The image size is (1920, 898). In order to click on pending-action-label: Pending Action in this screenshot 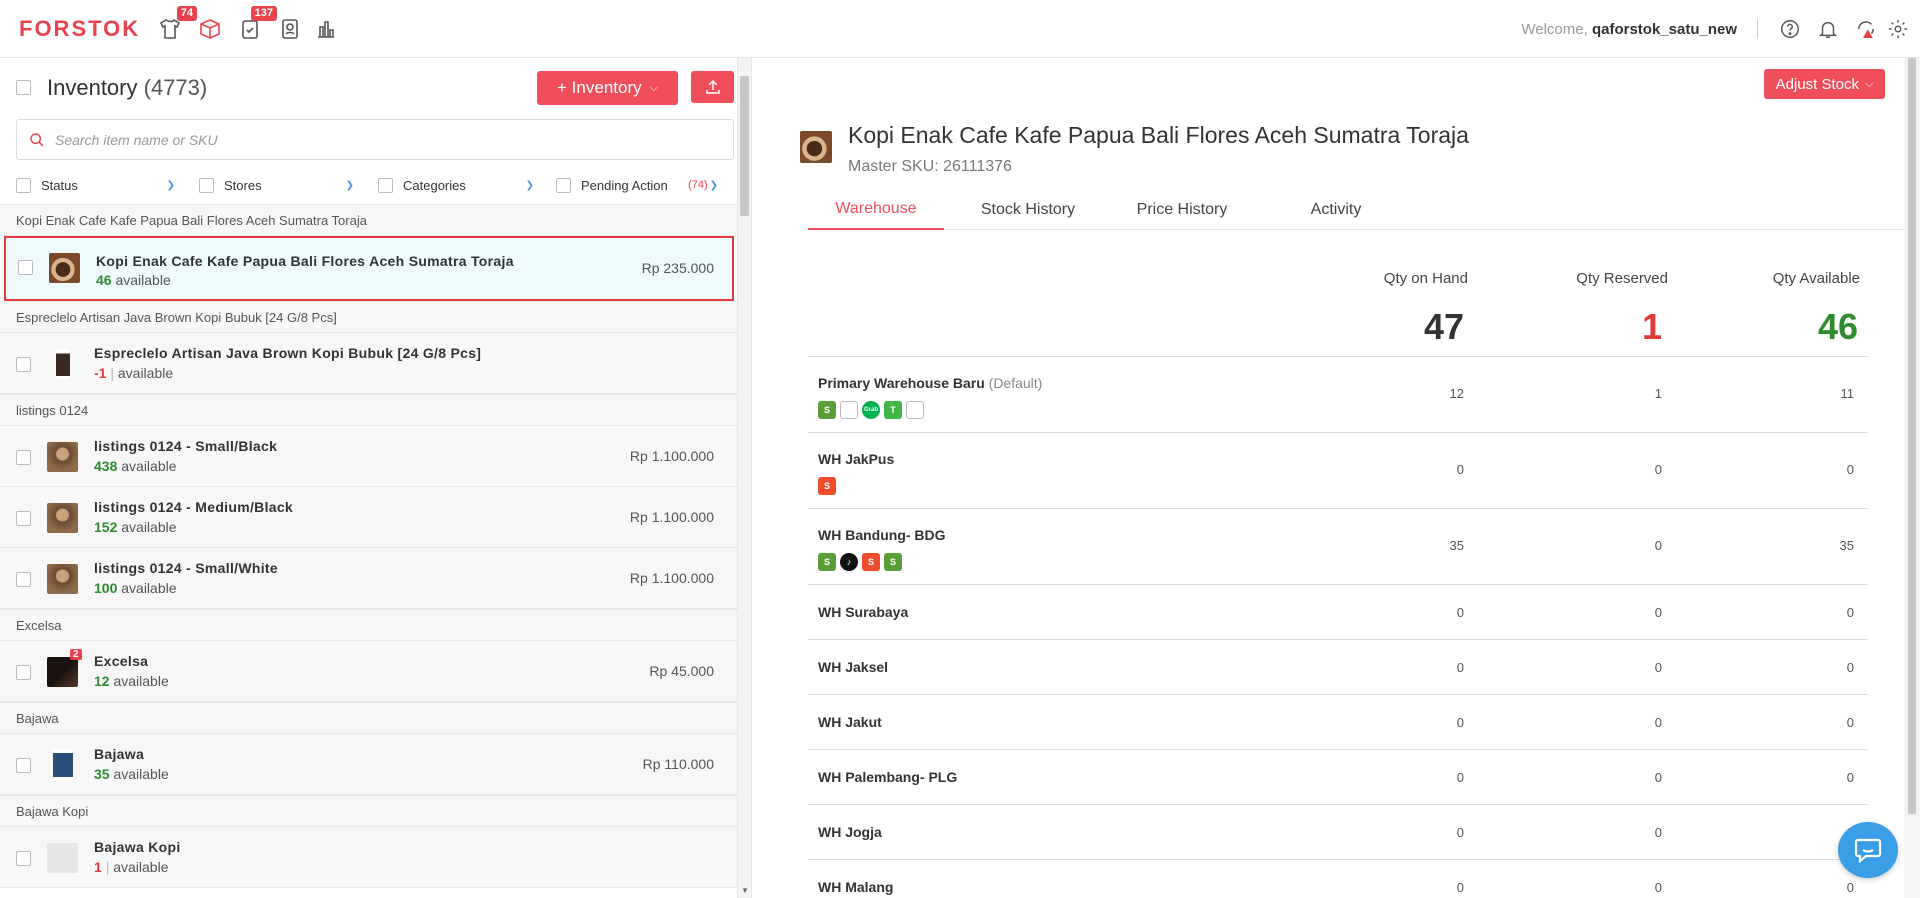, I will do `click(624, 185)`.